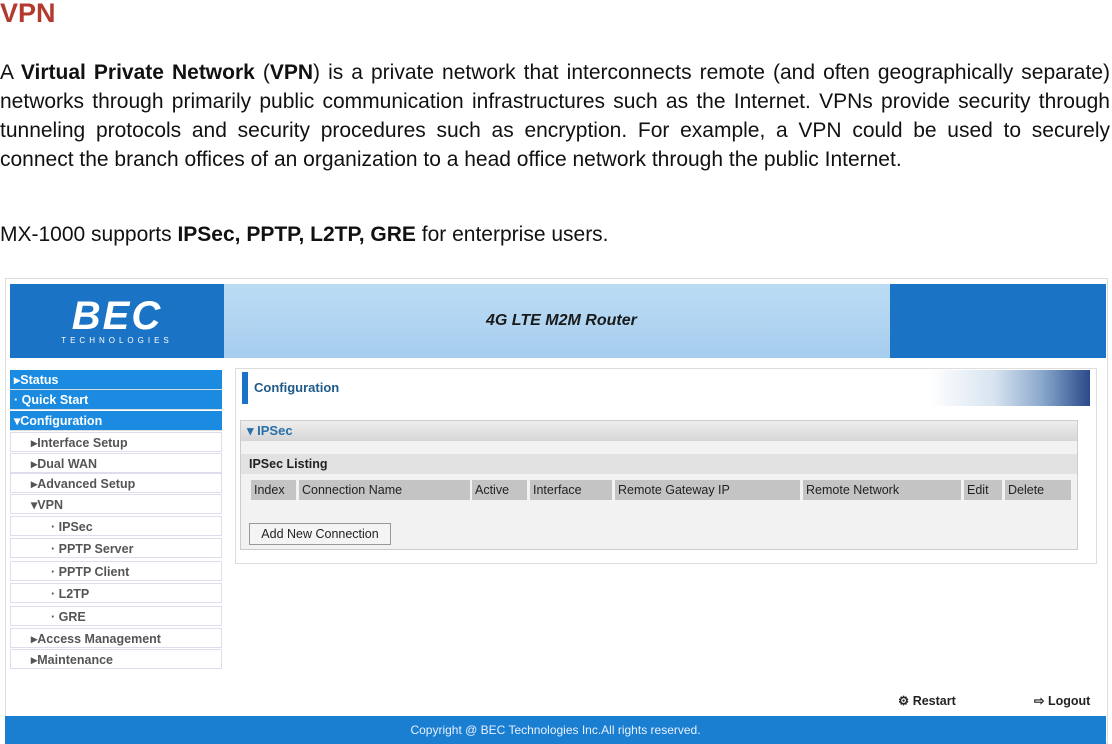 This screenshot has width=1112, height=744. Describe the element at coordinates (117, 321) in the screenshot. I see `bec-logo: BEC TECHNOLOGIES` at that location.